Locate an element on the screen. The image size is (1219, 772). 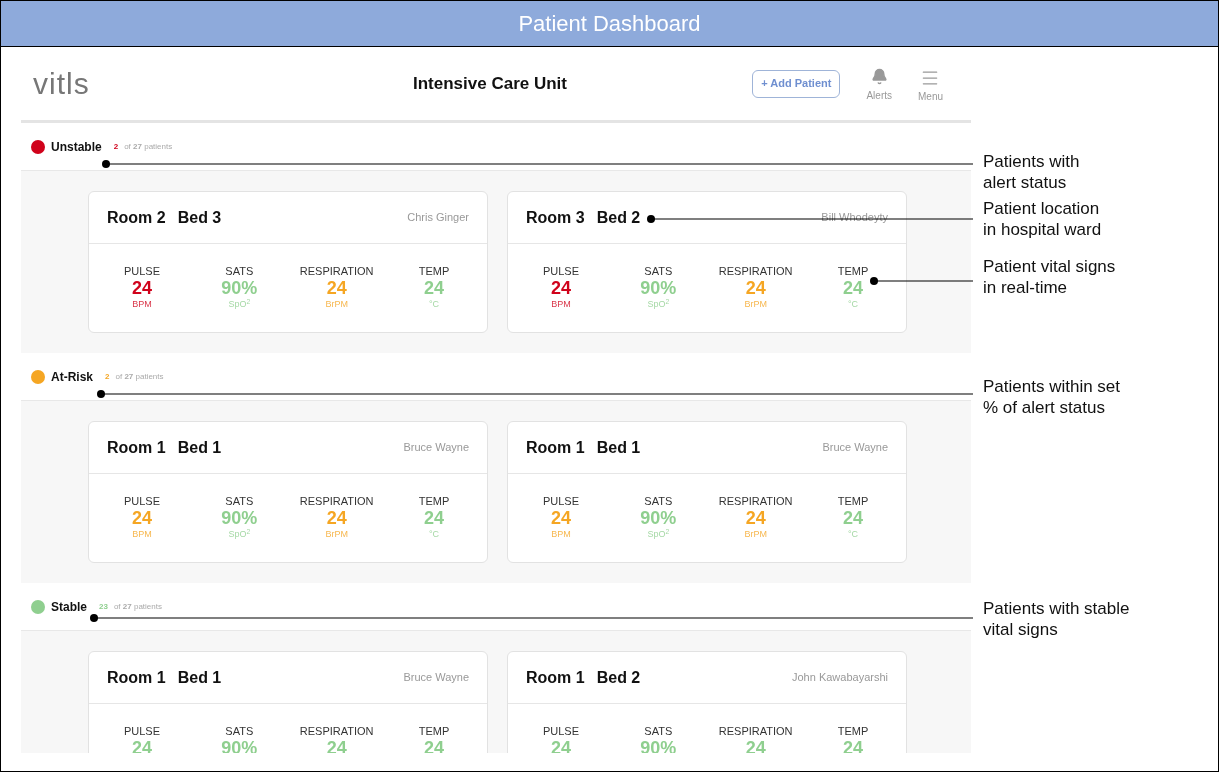
patient-name: Chris Ginger is located at coordinates (438, 218).